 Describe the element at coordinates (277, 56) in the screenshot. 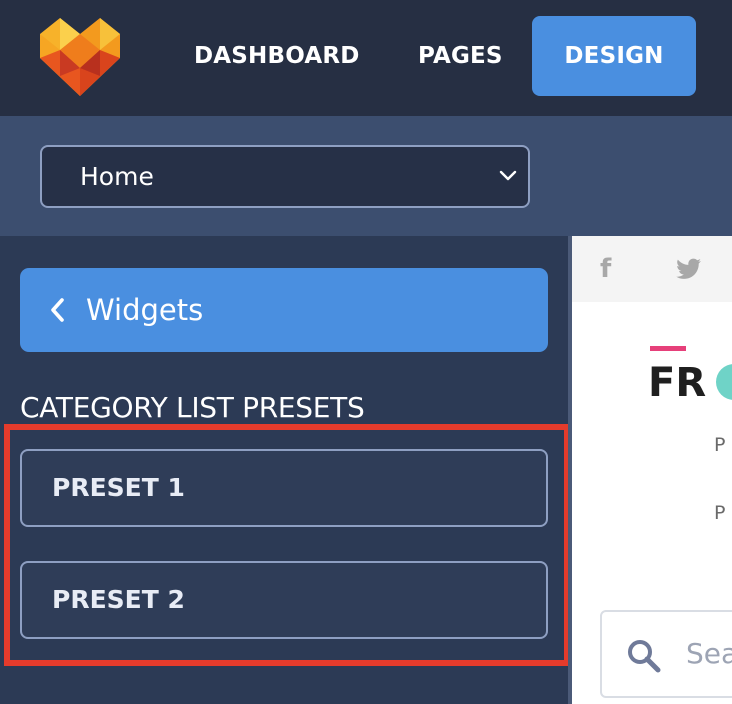

I see `nav-dashboard: DASHBOARD` at that location.